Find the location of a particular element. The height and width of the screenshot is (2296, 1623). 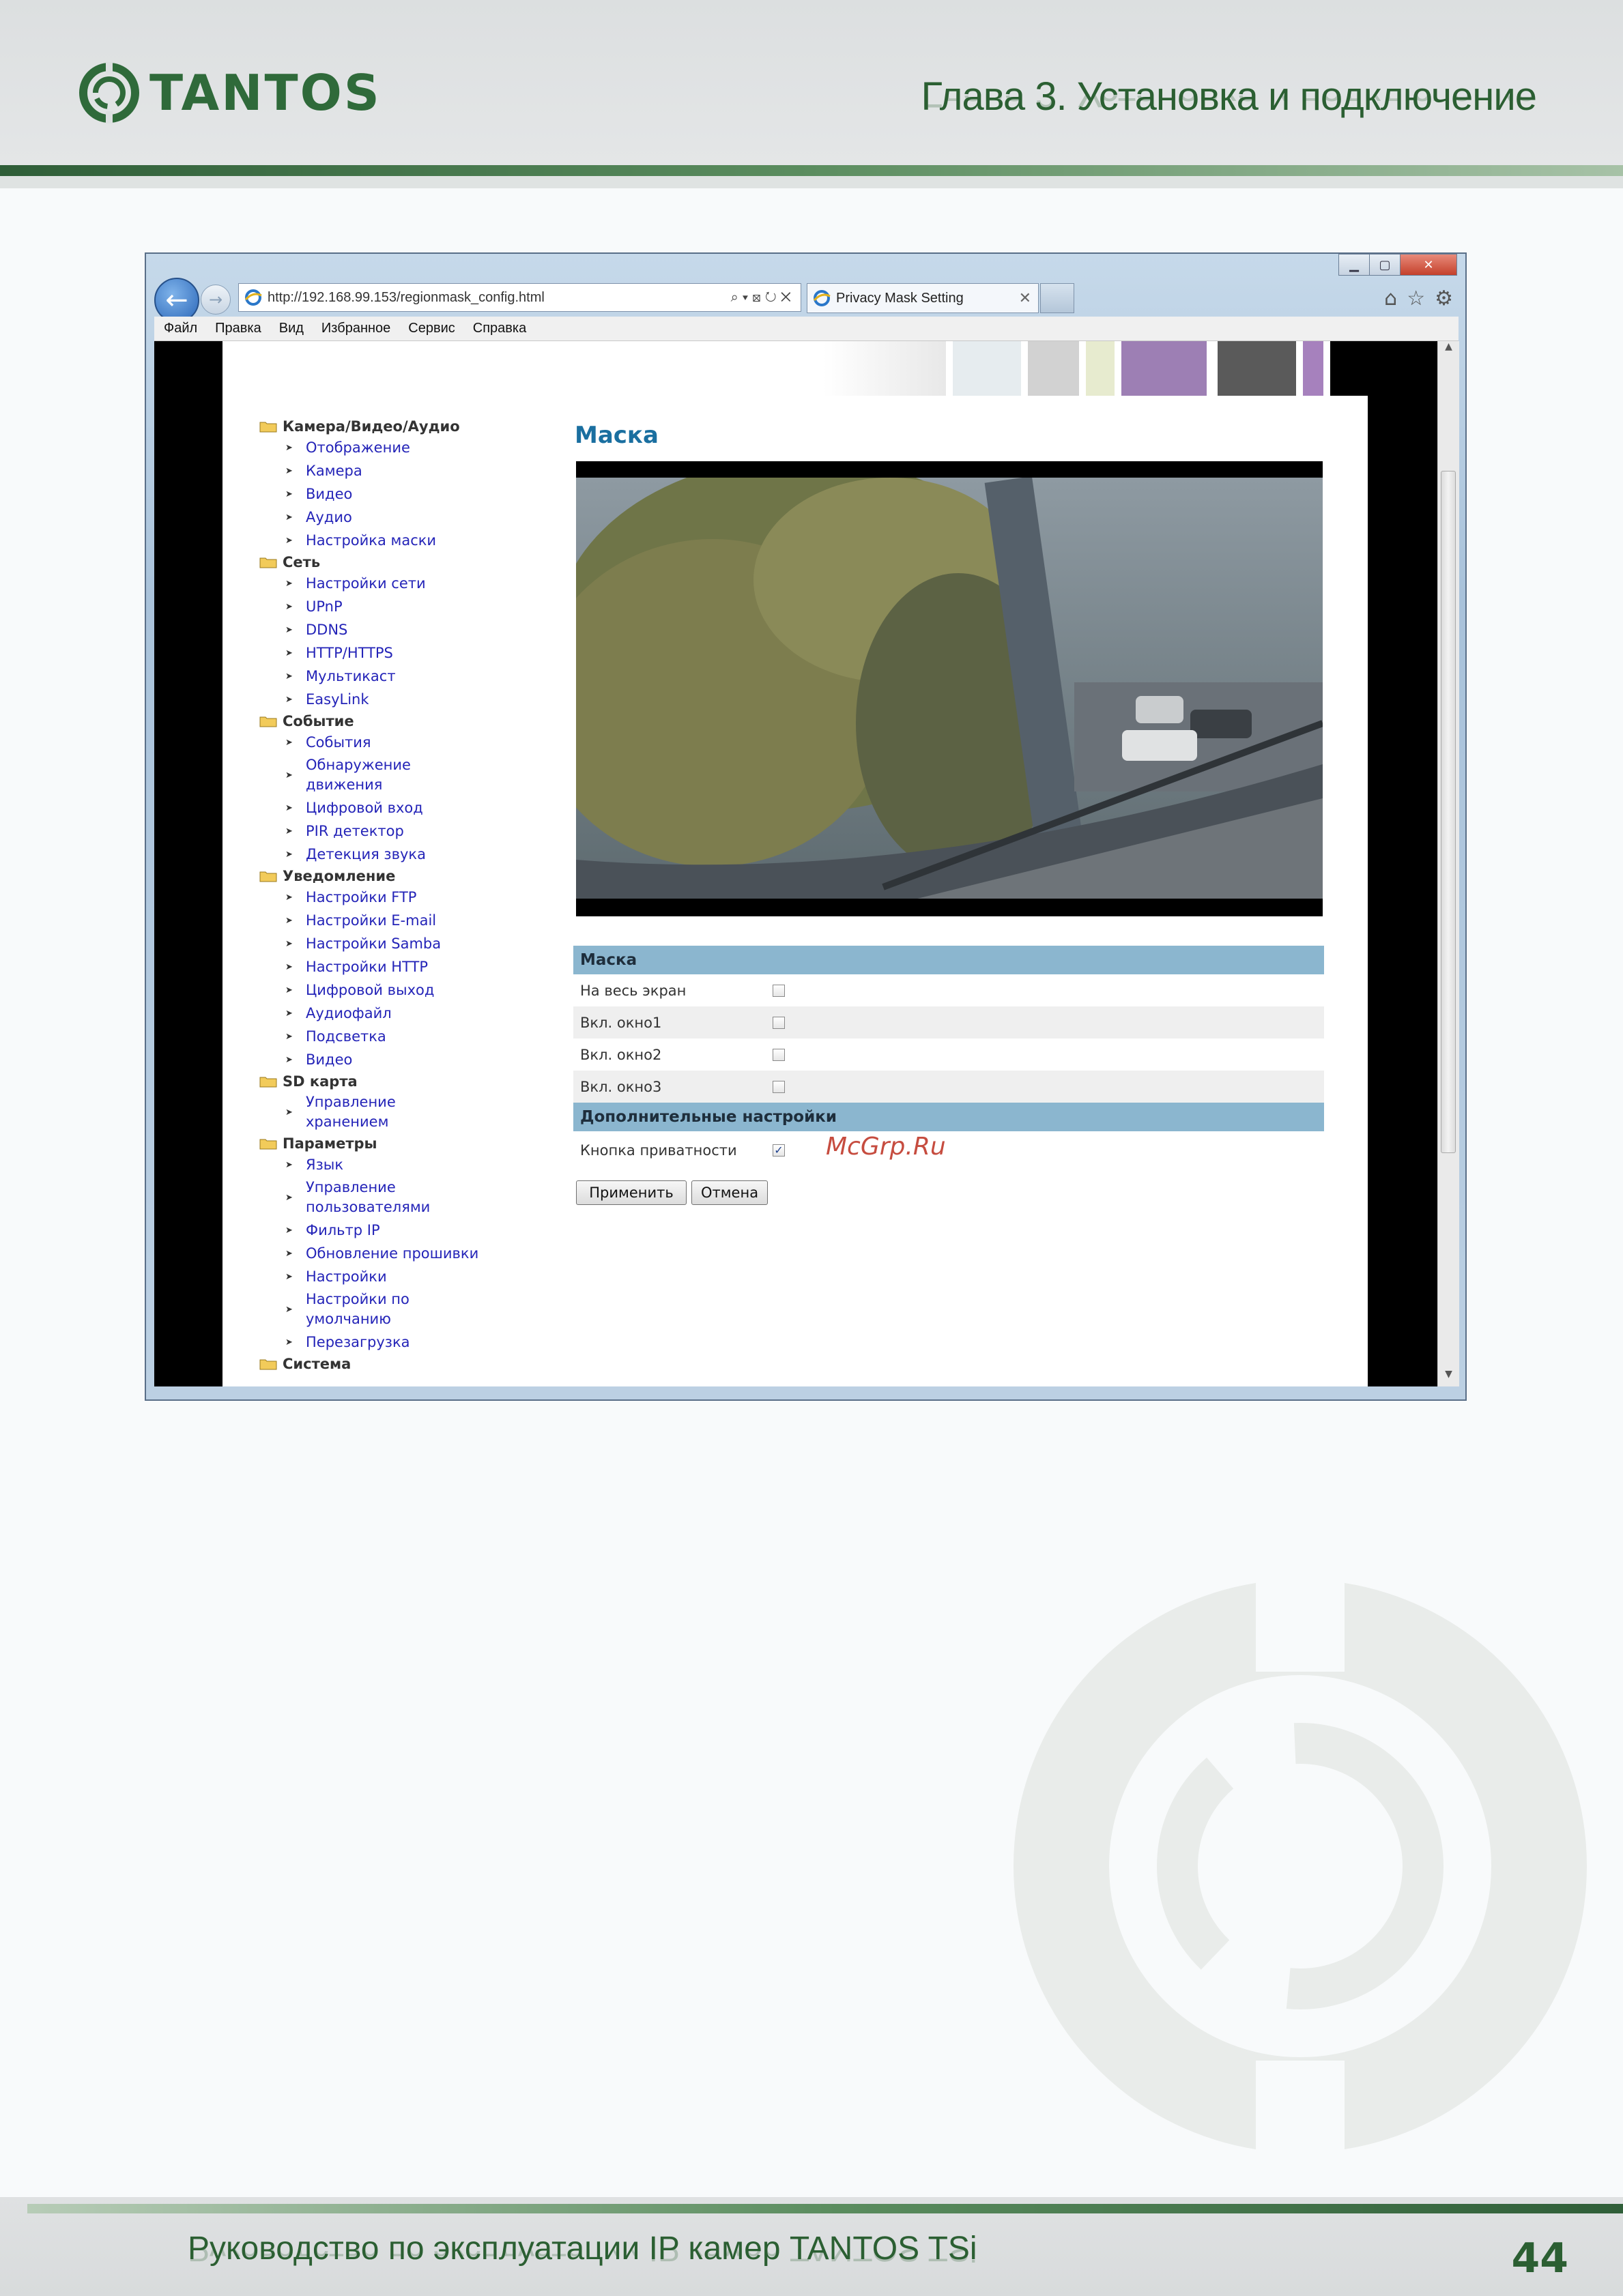

sidebar-item-ip-filter: ➤ Фильтр IP is located at coordinates (402, 1230).